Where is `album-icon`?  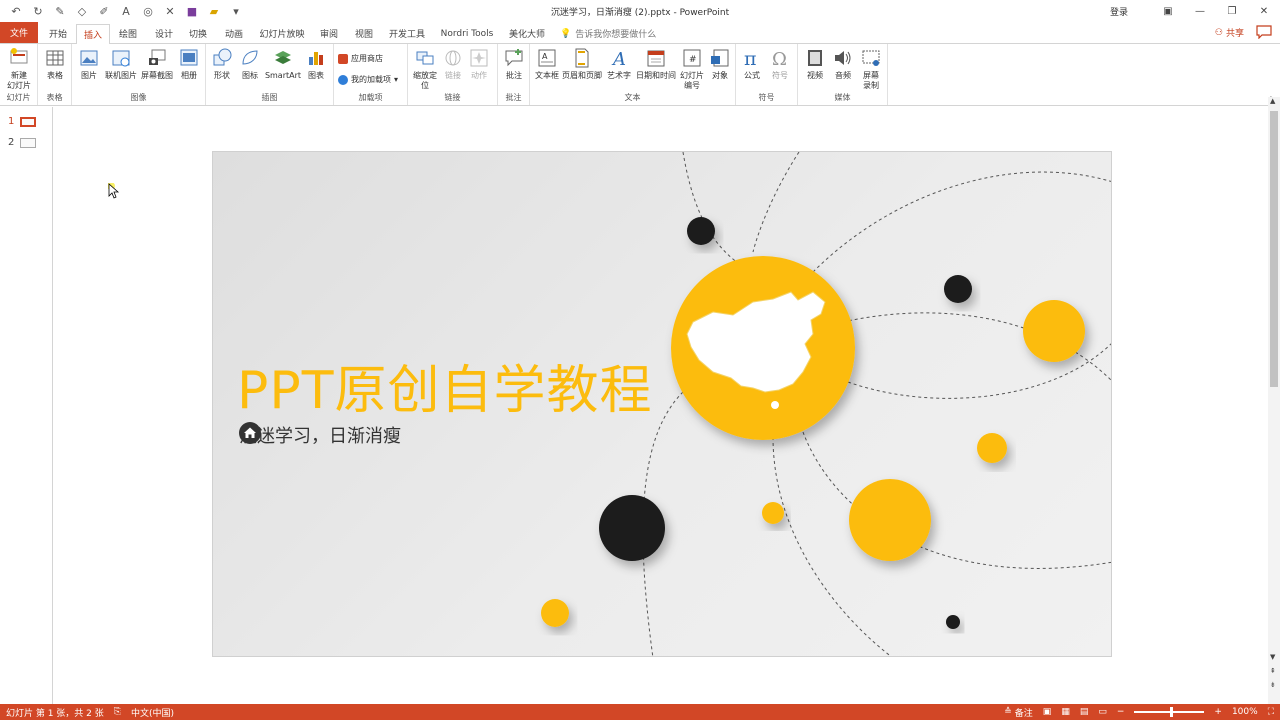 album-icon is located at coordinates (189, 57).